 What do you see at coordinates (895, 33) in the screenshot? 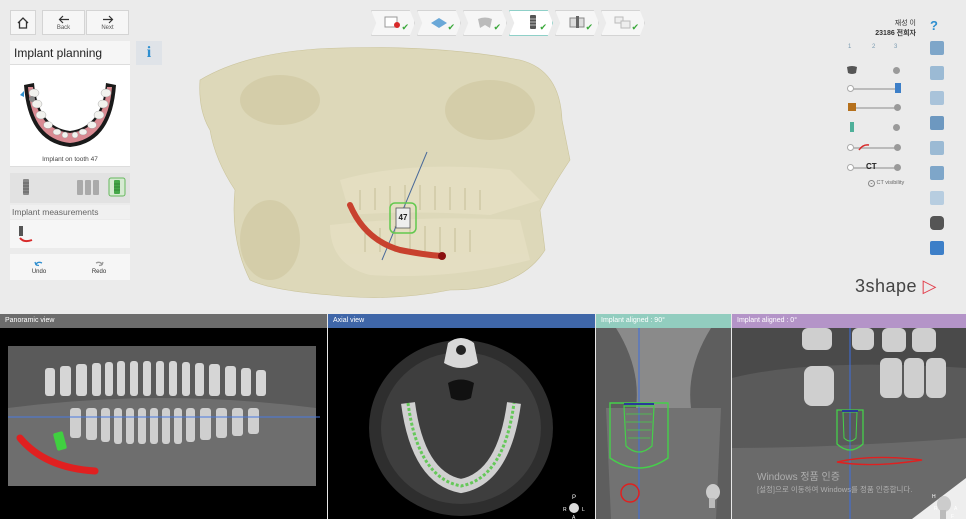
I see `patient-id: 23186 전희자` at bounding box center [895, 33].